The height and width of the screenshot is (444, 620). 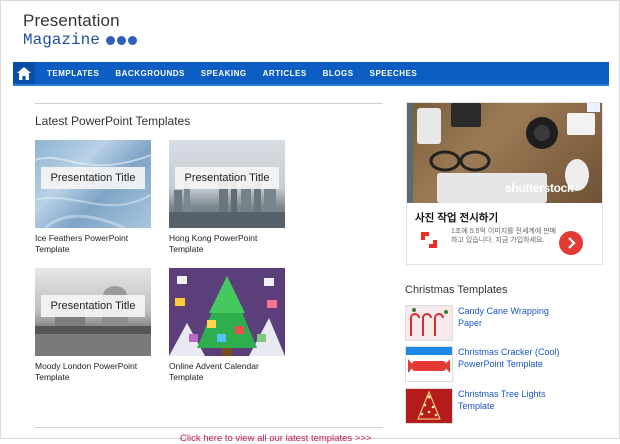 I want to click on chevron-right-icon, so click(x=572, y=243).